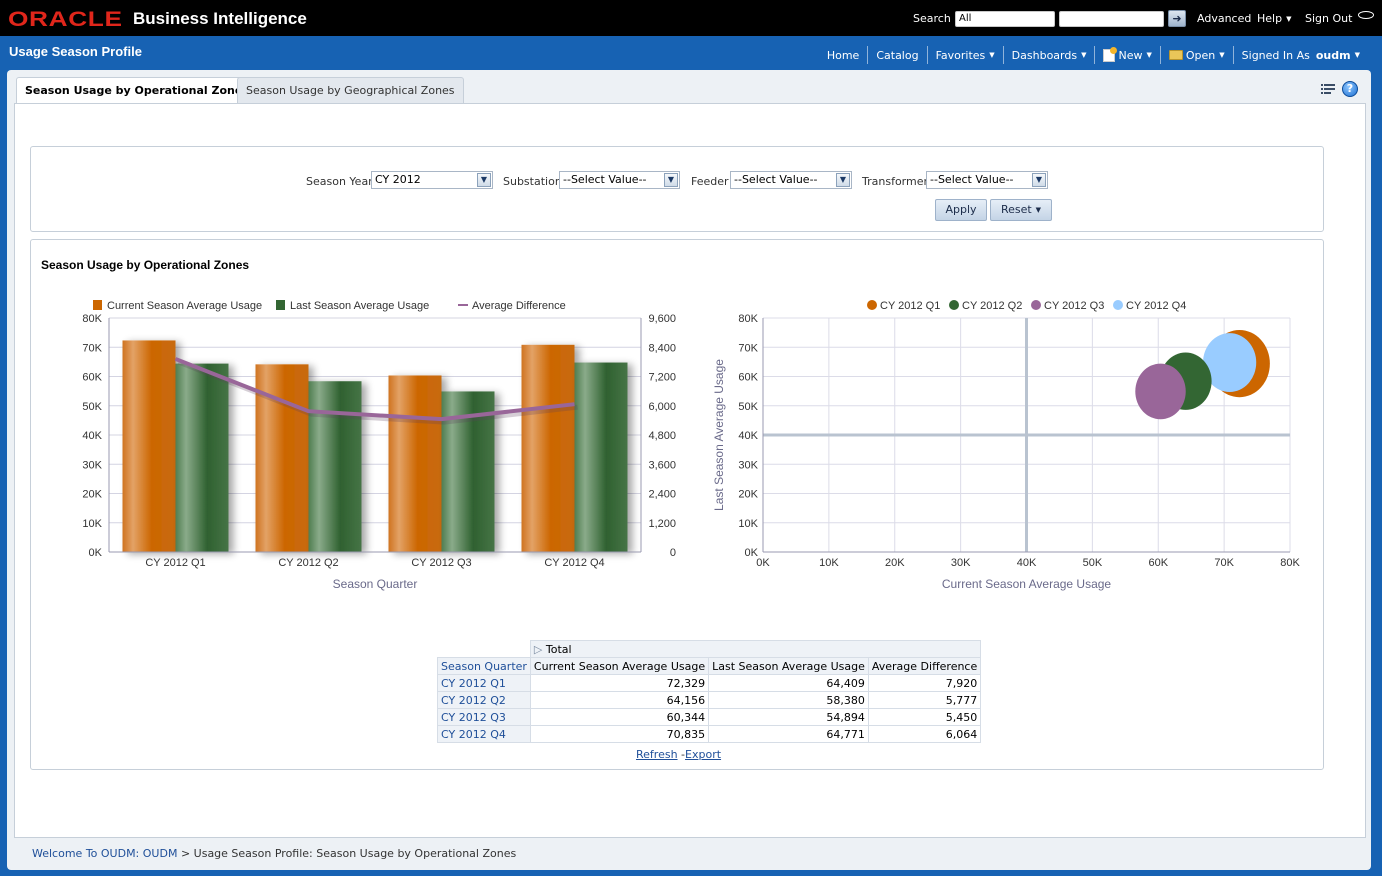 This screenshot has width=1382, height=876. Describe the element at coordinates (398, 179) in the screenshot. I see `season-year-value: CY 2012` at that location.